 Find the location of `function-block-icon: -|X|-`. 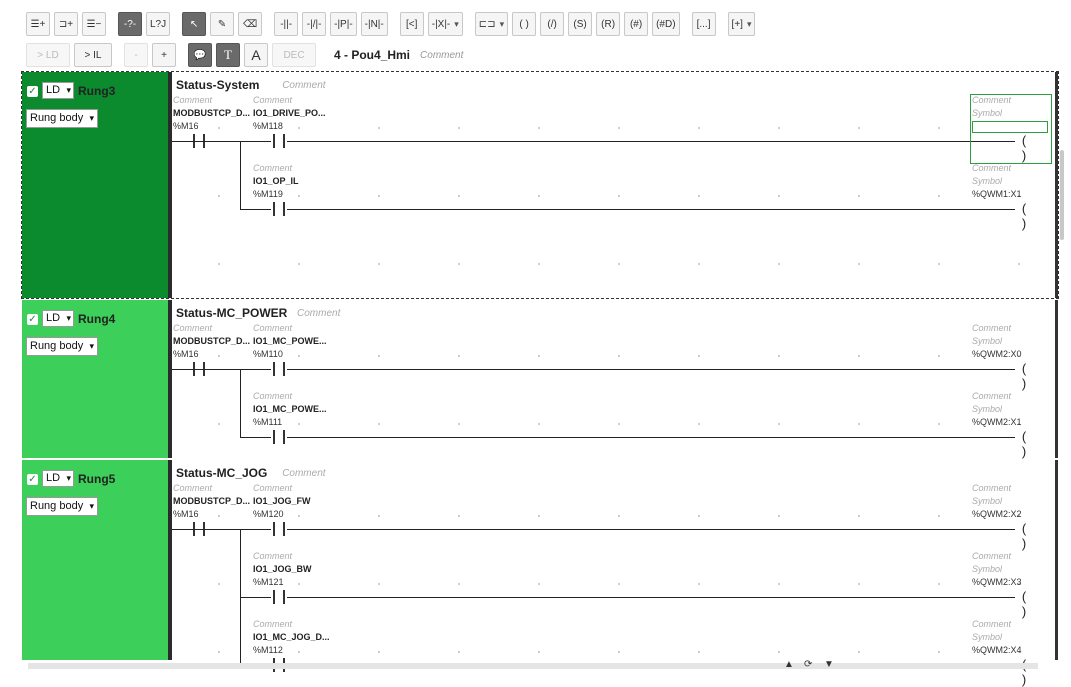

function-block-icon: -|X|- is located at coordinates (445, 24).